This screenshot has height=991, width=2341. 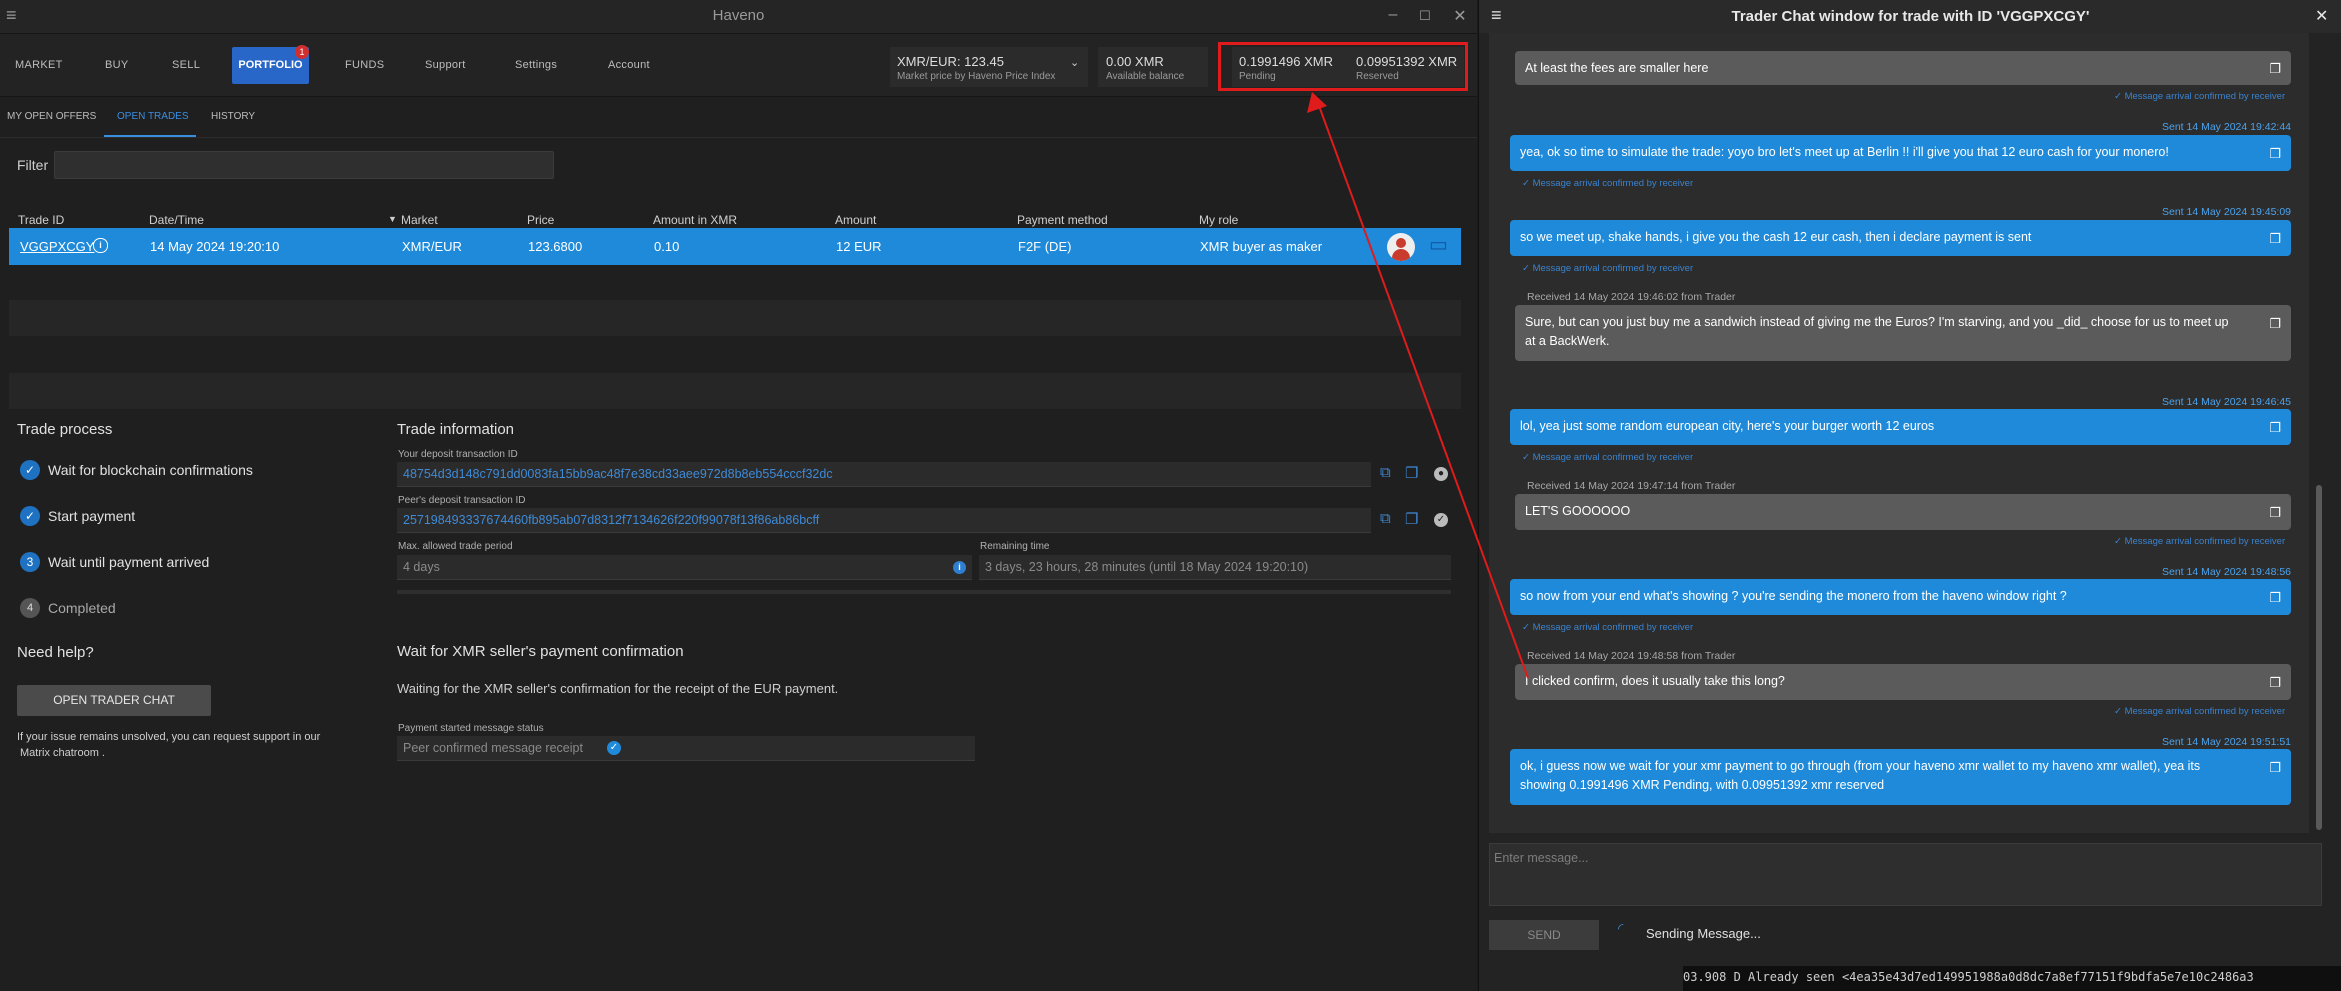 I want to click on column-header: Amount in XMR, so click(x=695, y=220).